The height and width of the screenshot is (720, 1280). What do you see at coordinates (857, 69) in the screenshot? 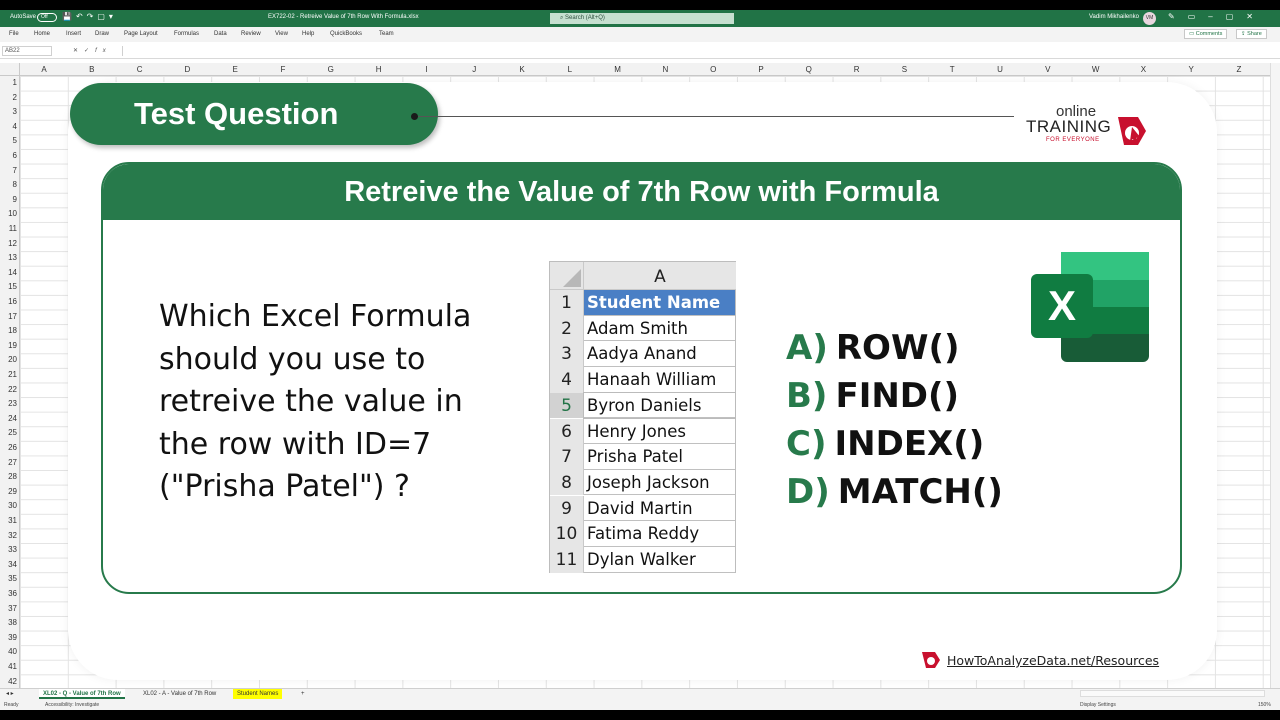
I see `column-header: R` at bounding box center [857, 69].